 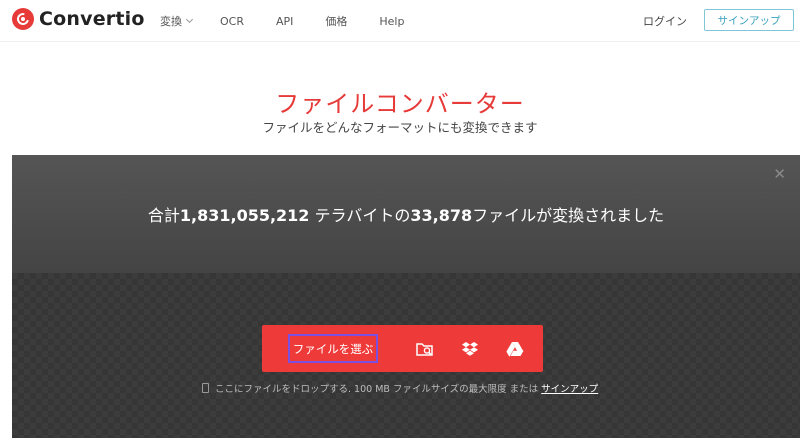 I want to click on nav-item-convert: 変換, so click(x=177, y=21).